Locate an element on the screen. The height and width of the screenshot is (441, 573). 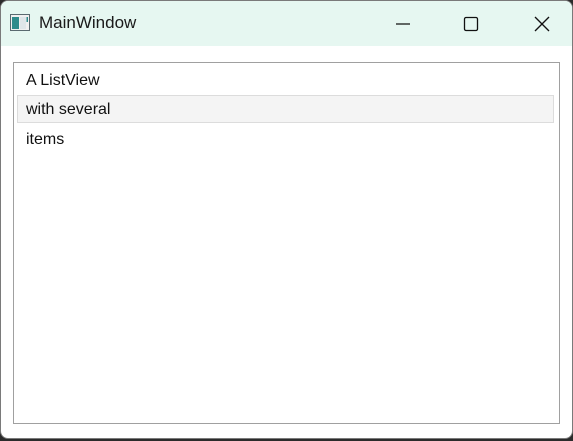
close-icon is located at coordinates (542, 23).